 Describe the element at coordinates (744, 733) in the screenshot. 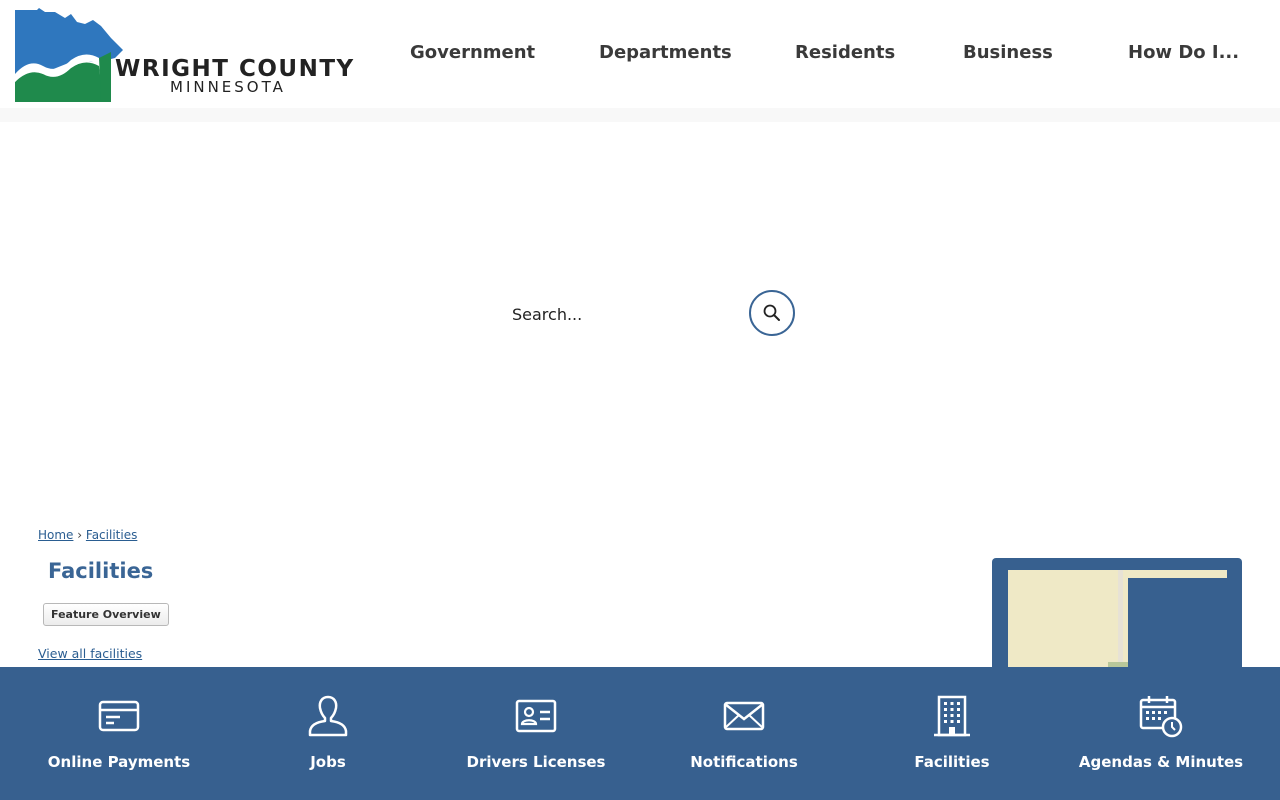

I see `quick-link-notifications: Notifications` at that location.